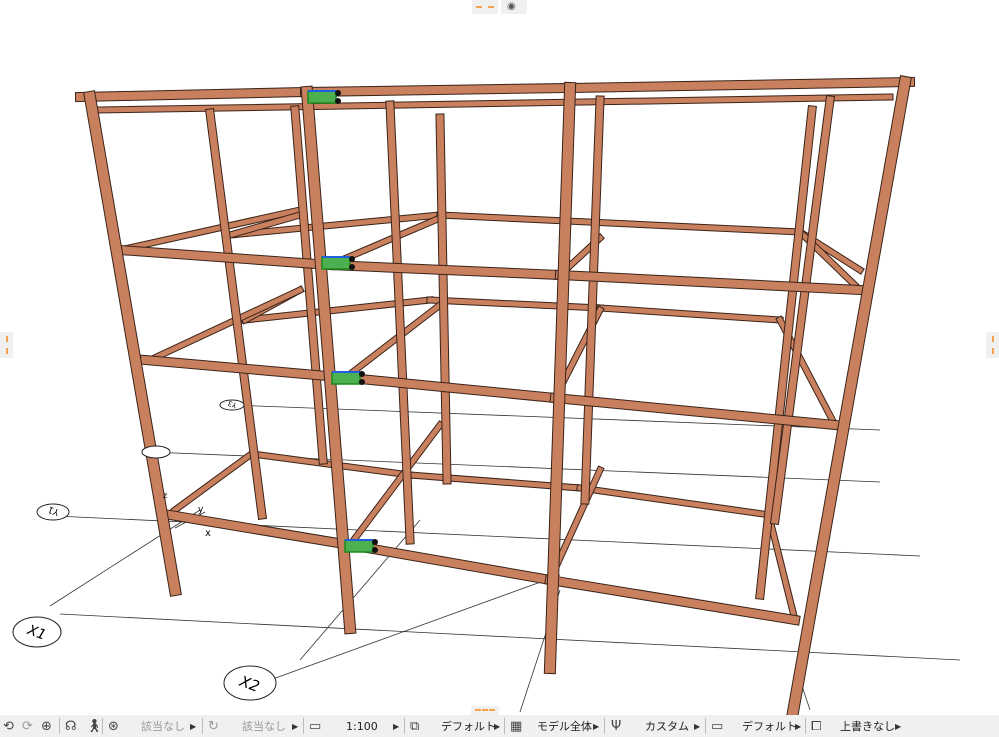 This screenshot has height=737, width=999. Describe the element at coordinates (213, 726) in the screenshot. I see `partial-structure-icon: ↻` at that location.